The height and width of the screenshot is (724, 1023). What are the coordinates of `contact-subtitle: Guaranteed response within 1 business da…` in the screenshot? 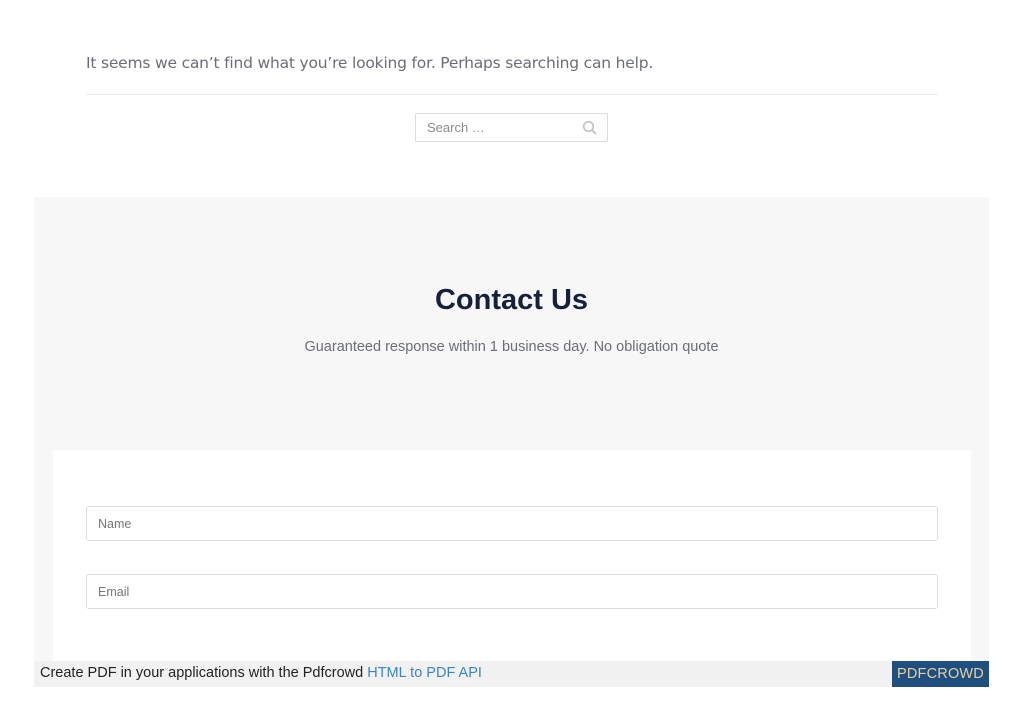 It's located at (511, 347).